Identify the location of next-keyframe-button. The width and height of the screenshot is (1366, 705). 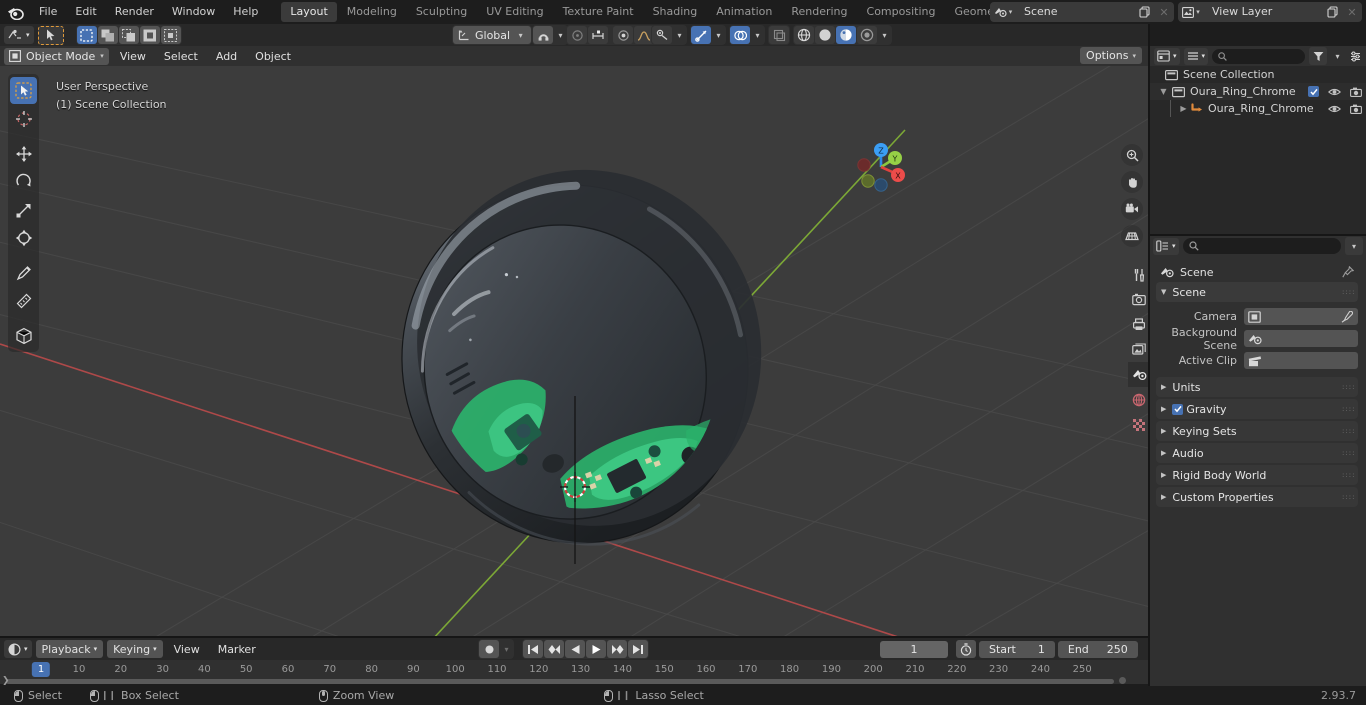
(617, 649).